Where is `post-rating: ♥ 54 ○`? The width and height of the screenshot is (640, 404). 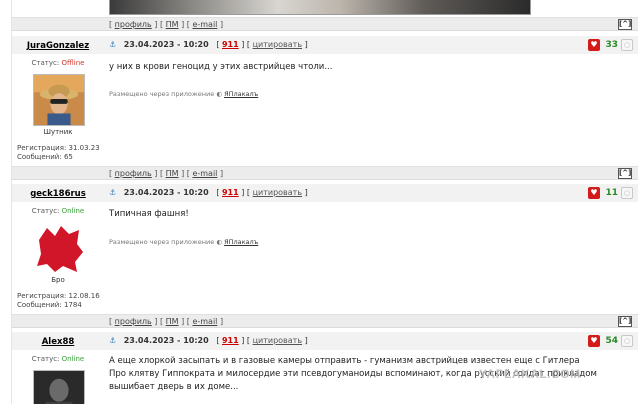
post-rating: ♥ 54 ○ is located at coordinates (603, 341).